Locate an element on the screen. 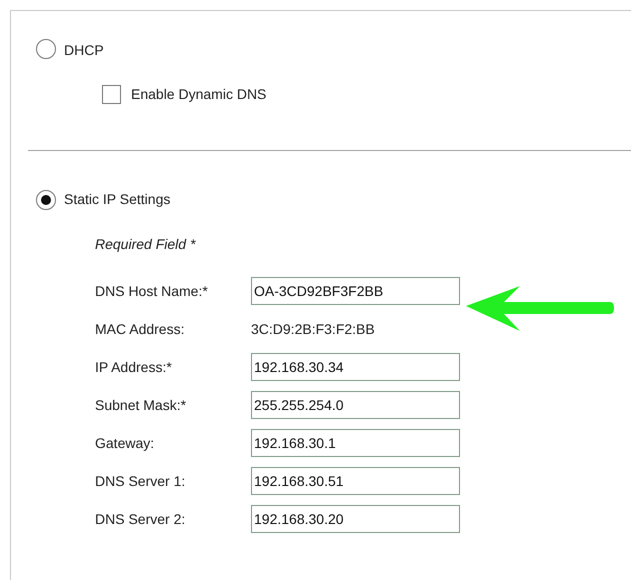  arrow-icon is located at coordinates (540, 309).